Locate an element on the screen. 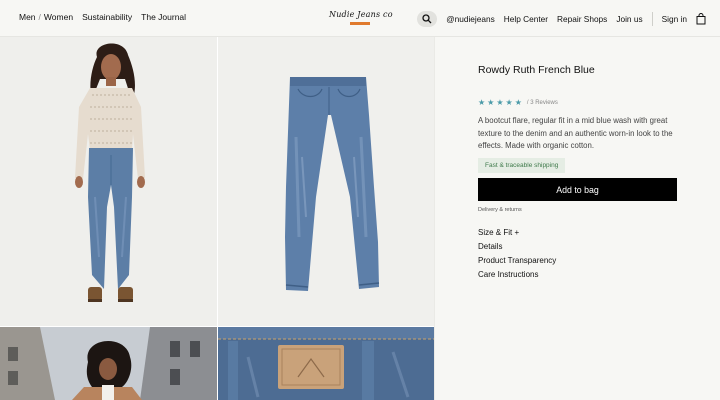 This screenshot has width=720, height=400. grid-divider-horizontal is located at coordinates (217, 326).